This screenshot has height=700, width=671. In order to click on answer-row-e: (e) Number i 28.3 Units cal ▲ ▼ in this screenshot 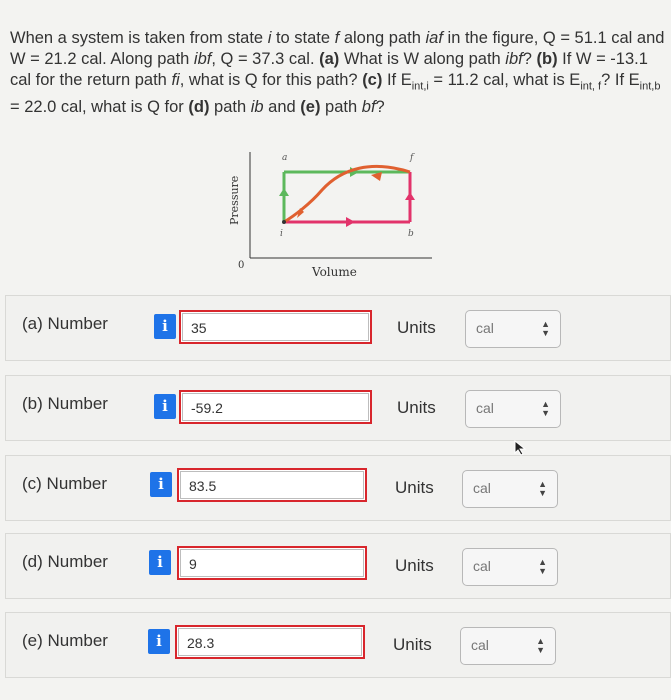, I will do `click(338, 645)`.